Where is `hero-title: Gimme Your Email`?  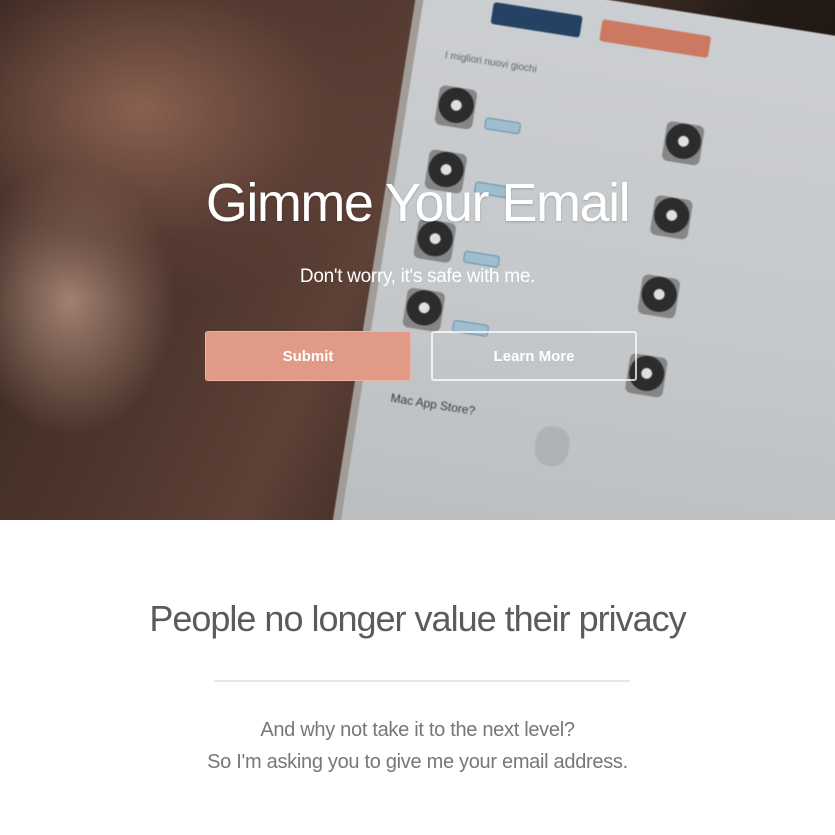 hero-title: Gimme Your Email is located at coordinates (418, 203).